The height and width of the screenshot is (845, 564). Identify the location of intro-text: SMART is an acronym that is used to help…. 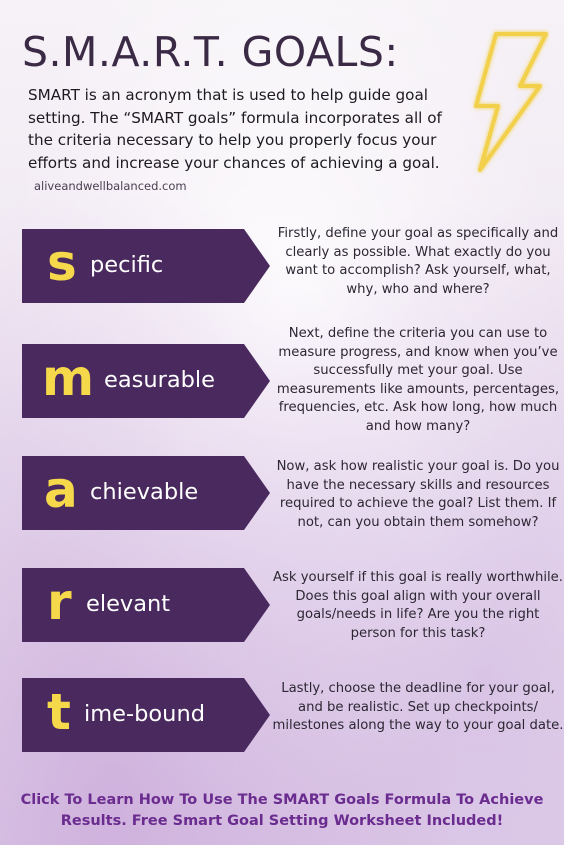
(235, 129).